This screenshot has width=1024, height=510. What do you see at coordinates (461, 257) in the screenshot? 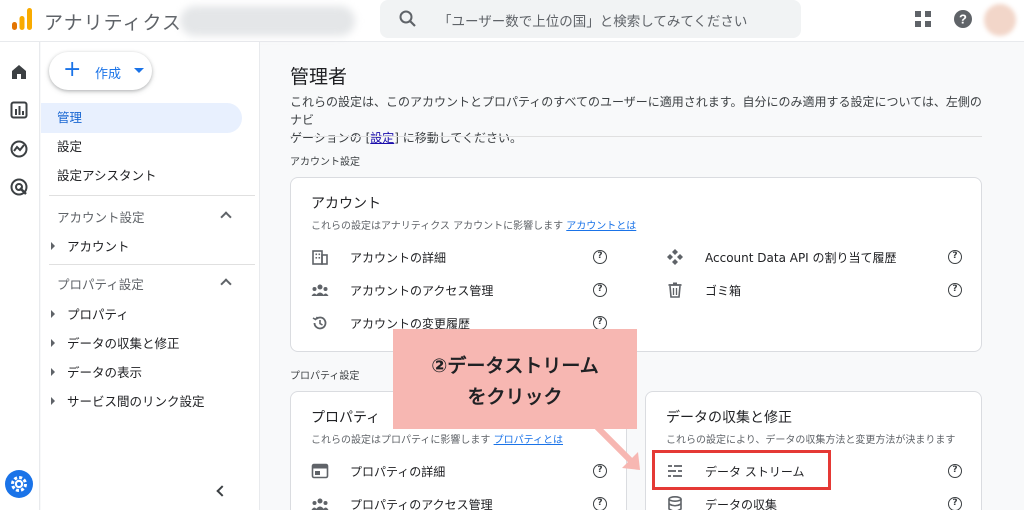
I see `account-details-row: アカウントの詳細 ?` at bounding box center [461, 257].